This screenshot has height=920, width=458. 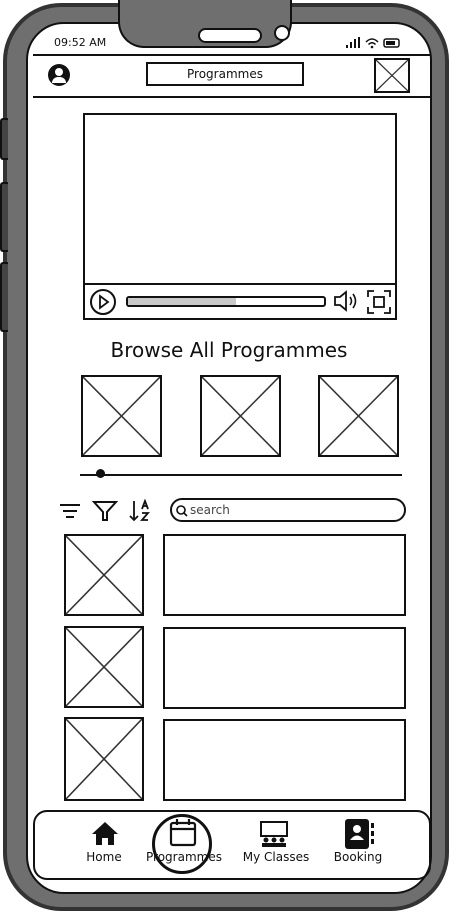 What do you see at coordinates (276, 857) in the screenshot?
I see `nav-my-classes: My Classes` at bounding box center [276, 857].